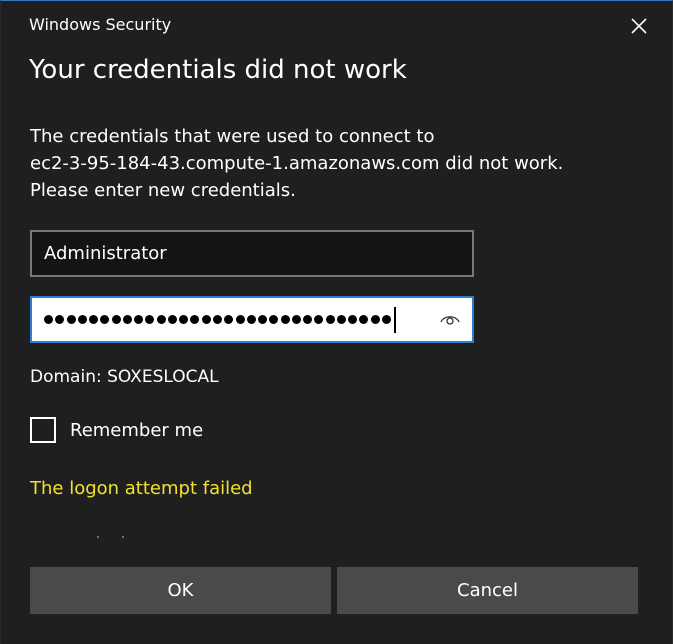  What do you see at coordinates (218, 70) in the screenshot?
I see `dialog-heading: Your credentials did not work` at bounding box center [218, 70].